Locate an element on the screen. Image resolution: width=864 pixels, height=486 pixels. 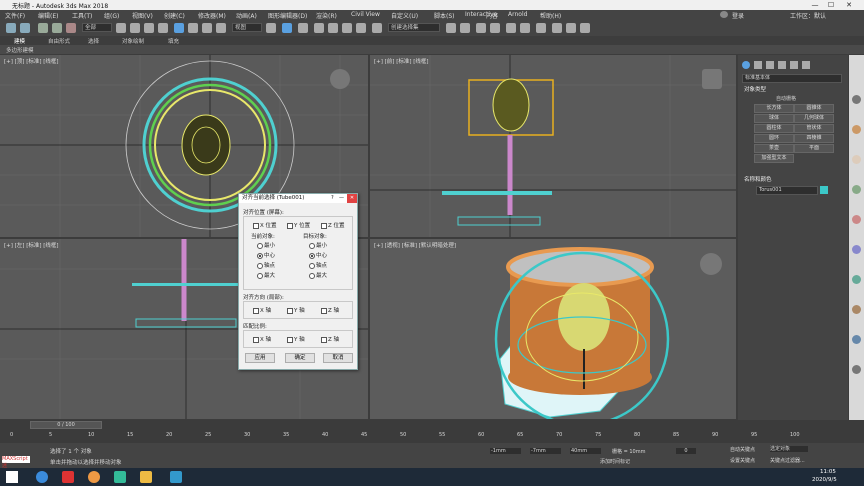
ribbon-tab-freeform: 自由形式 is located at coordinates (59, 41).